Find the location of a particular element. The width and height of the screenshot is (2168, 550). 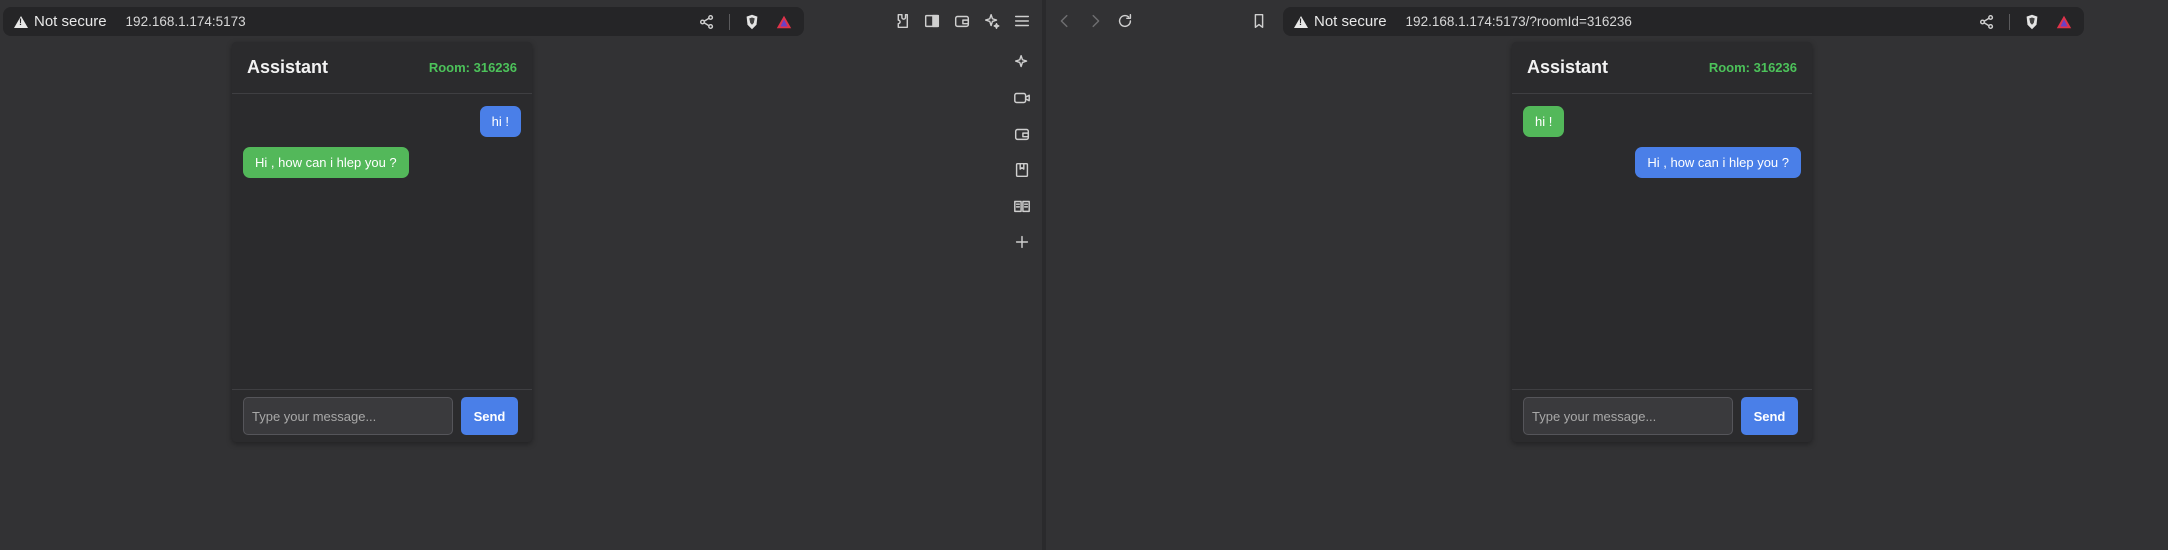

add-icon is located at coordinates (1022, 242).